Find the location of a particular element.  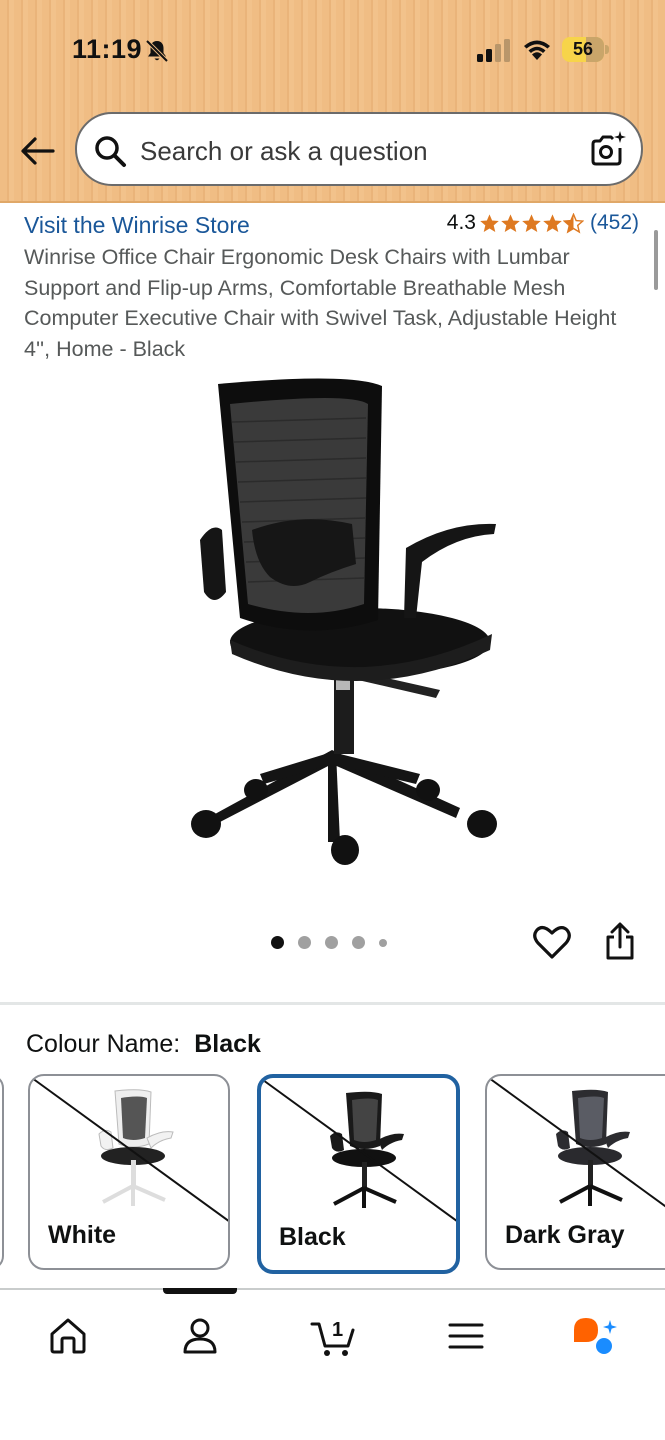

colour-swatch-partial is located at coordinates (2, 1172).